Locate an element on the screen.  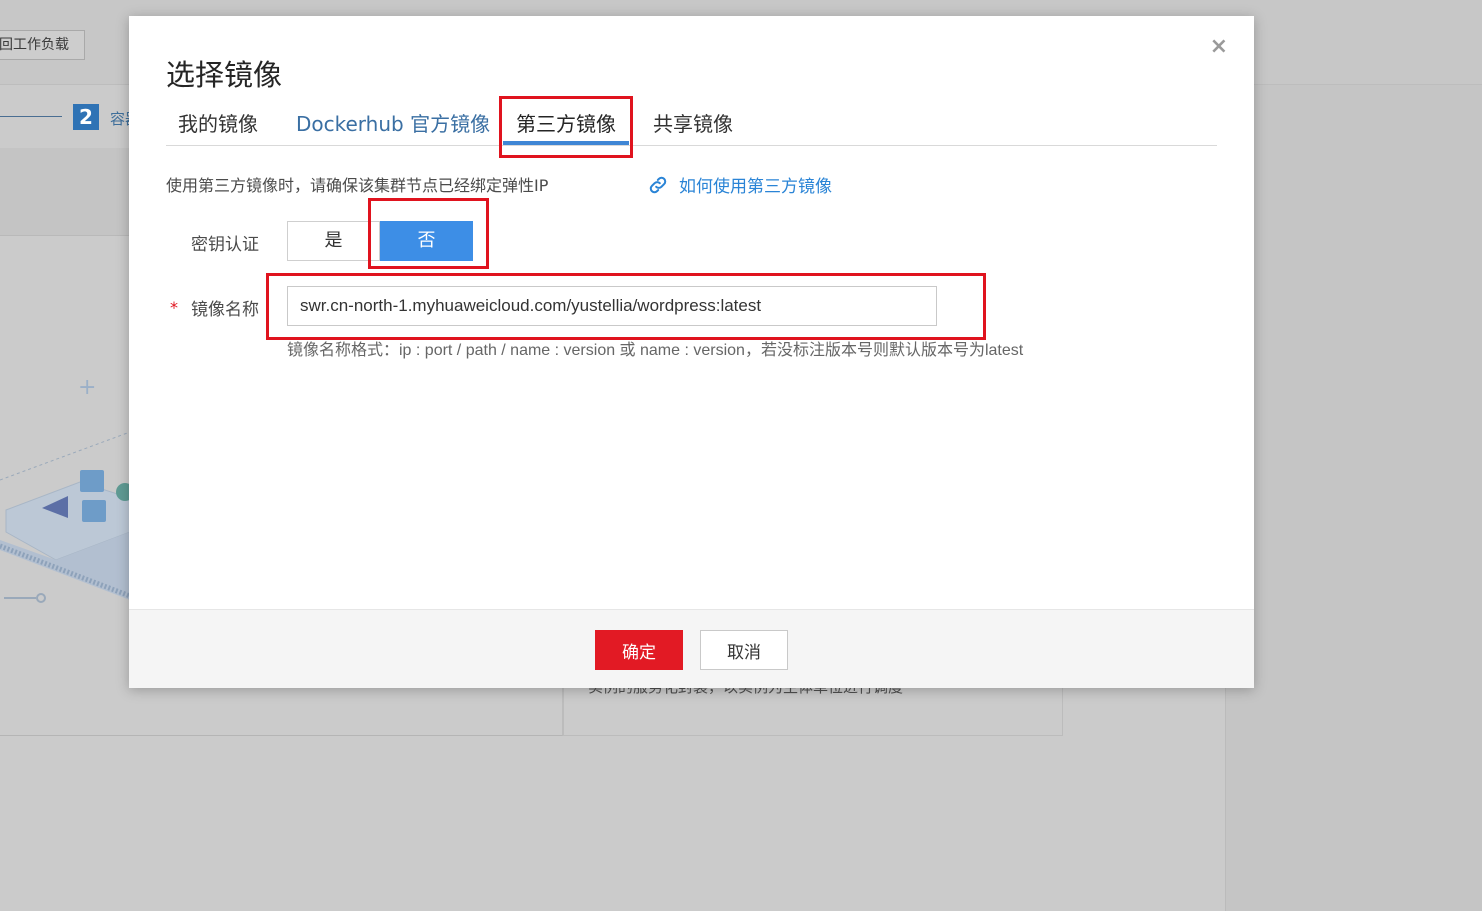
cancel-button: 取消 is located at coordinates (744, 650).